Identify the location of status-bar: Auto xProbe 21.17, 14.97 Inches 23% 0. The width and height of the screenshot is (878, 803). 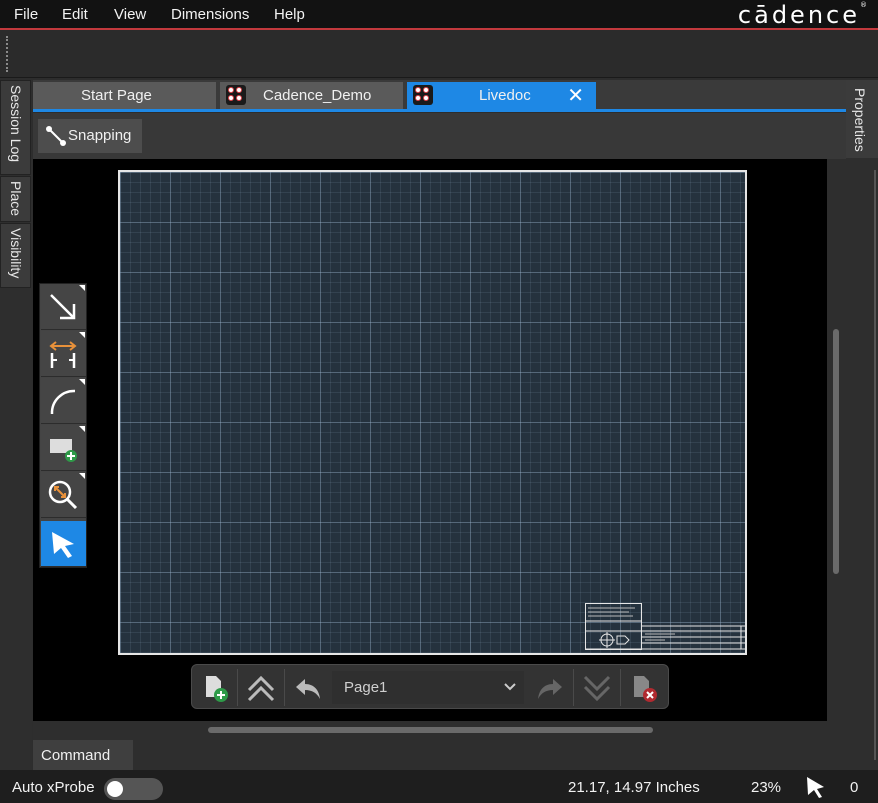
(439, 786).